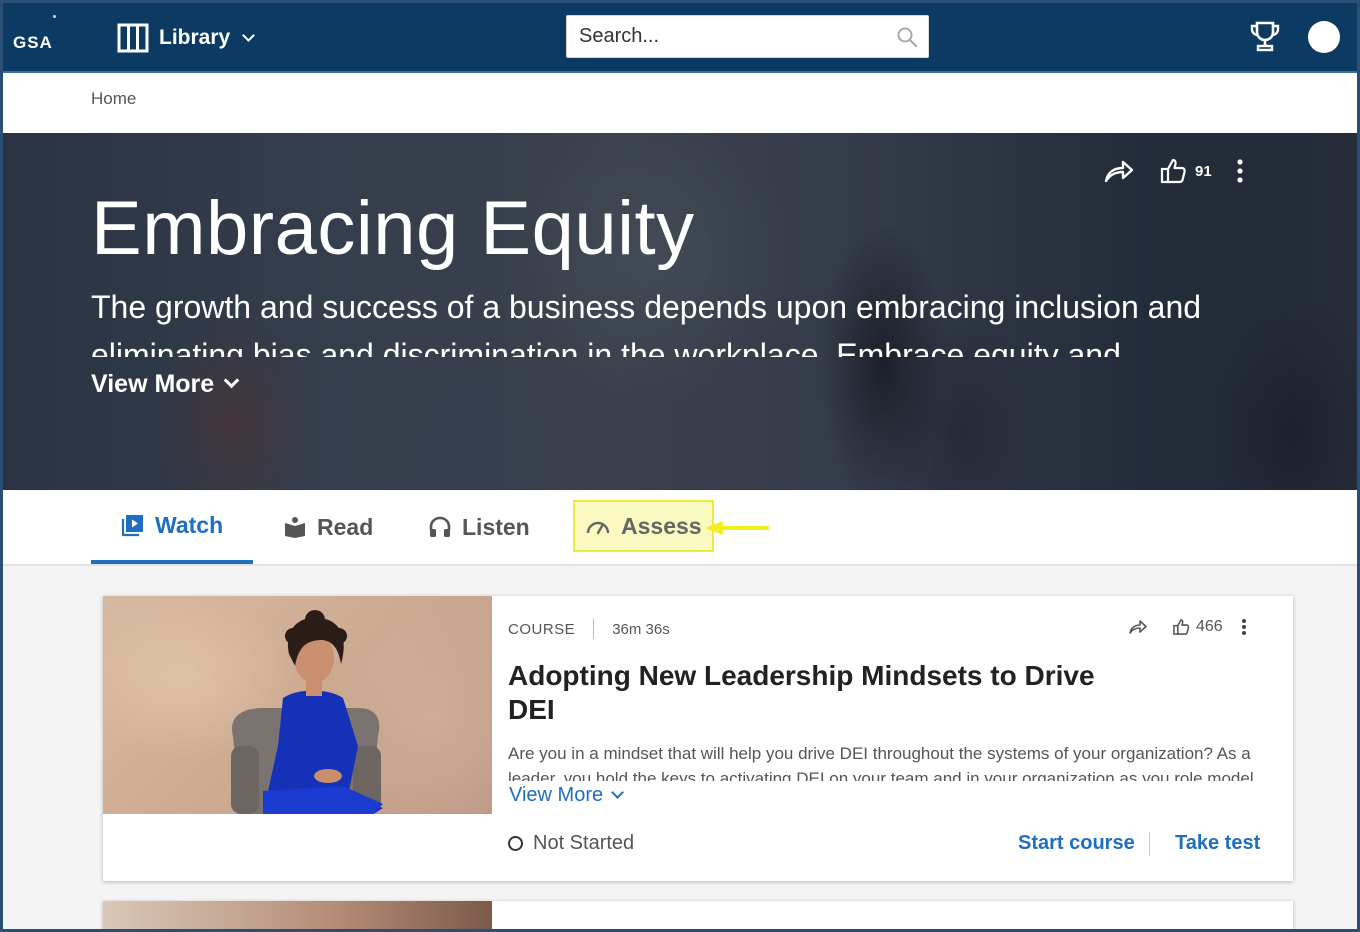  I want to click on action-divider, so click(1149, 844).